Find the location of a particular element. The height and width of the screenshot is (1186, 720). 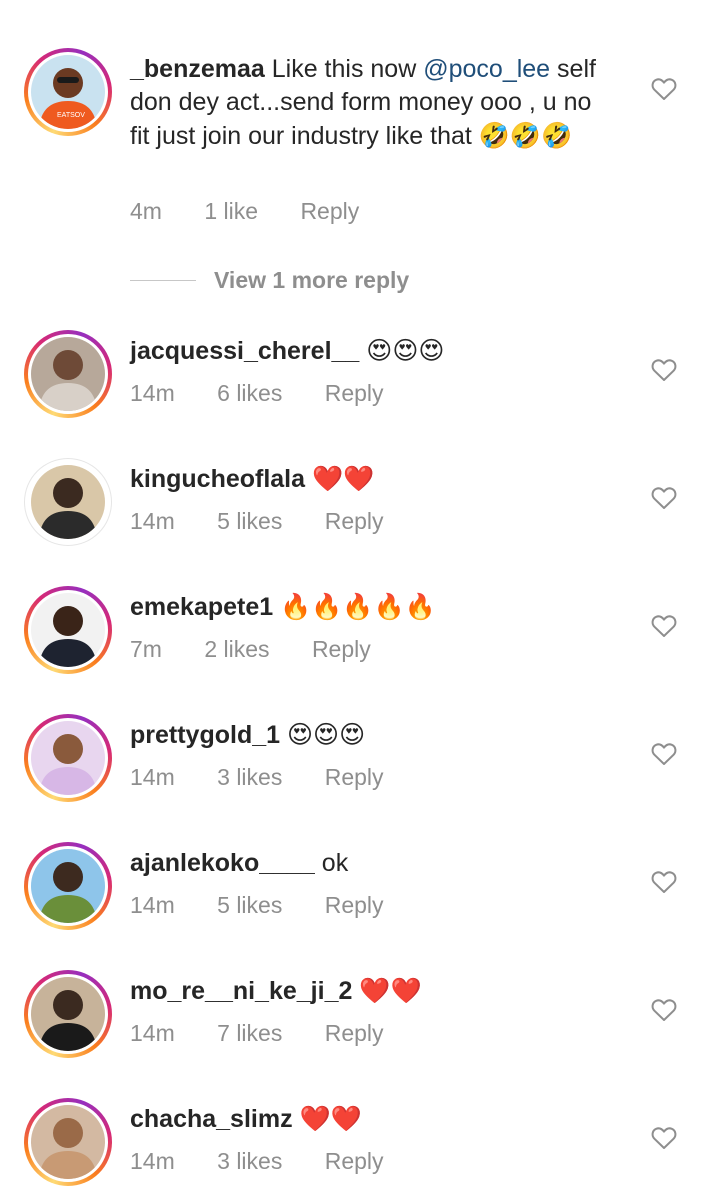

like-count: 1 like is located at coordinates (231, 211).